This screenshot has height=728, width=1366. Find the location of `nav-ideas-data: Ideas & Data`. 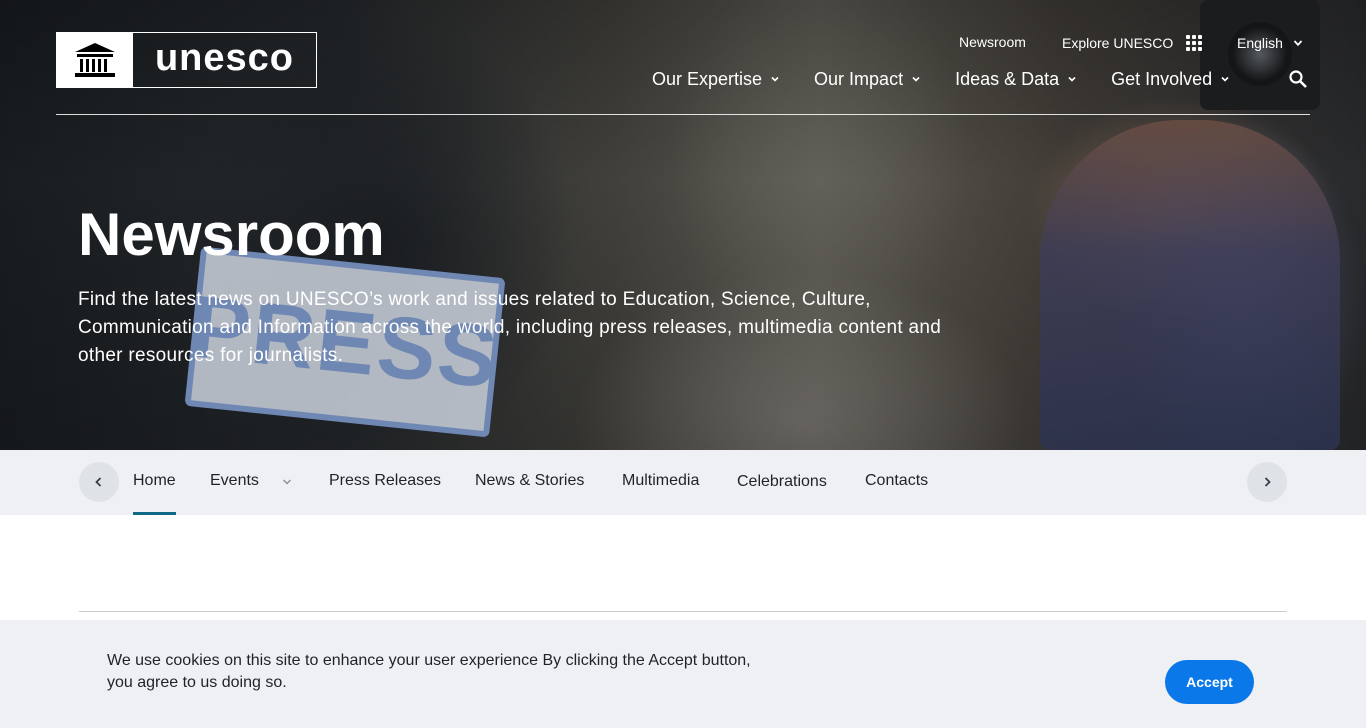

nav-ideas-data: Ideas & Data is located at coordinates (1016, 79).